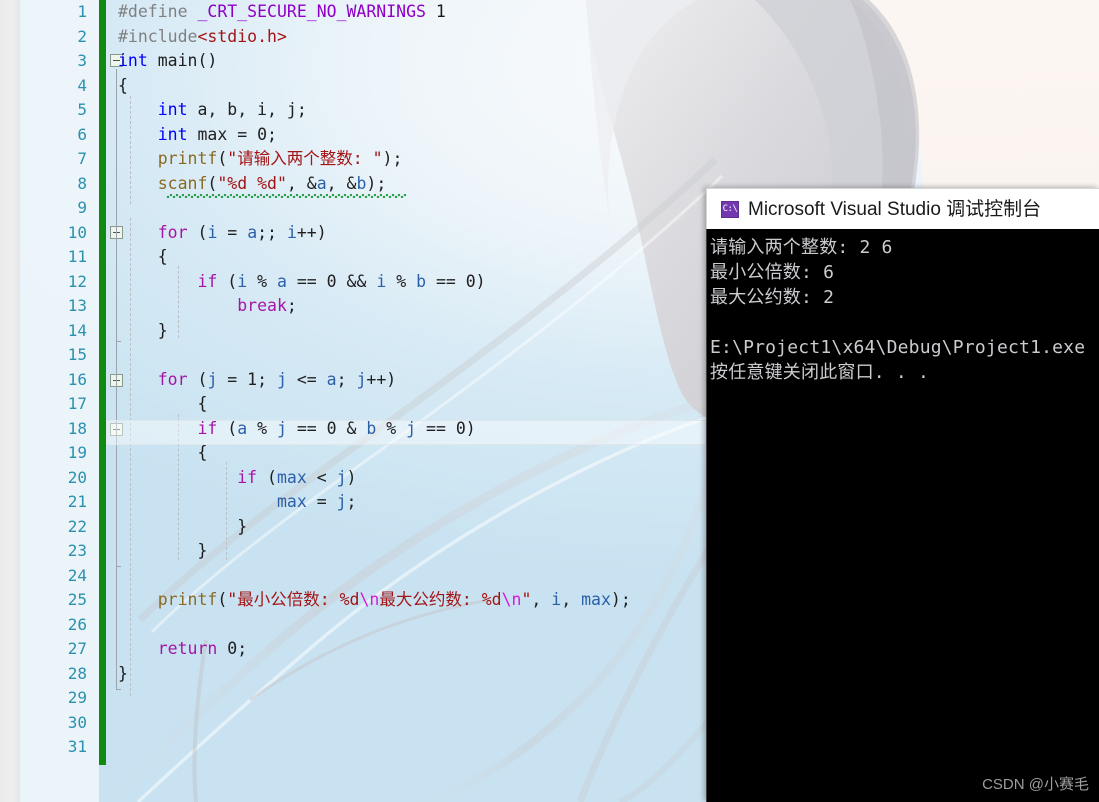  What do you see at coordinates (571, 599) in the screenshot?
I see `code-token: ,` at bounding box center [571, 599].